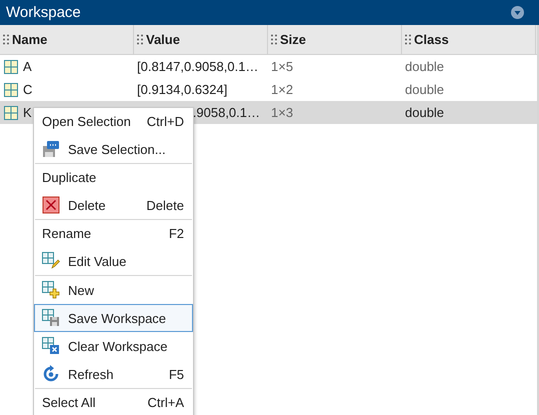 Image resolution: width=539 pixels, height=415 pixels. What do you see at coordinates (51, 261) in the screenshot?
I see `grid-pencil-icon` at bounding box center [51, 261].